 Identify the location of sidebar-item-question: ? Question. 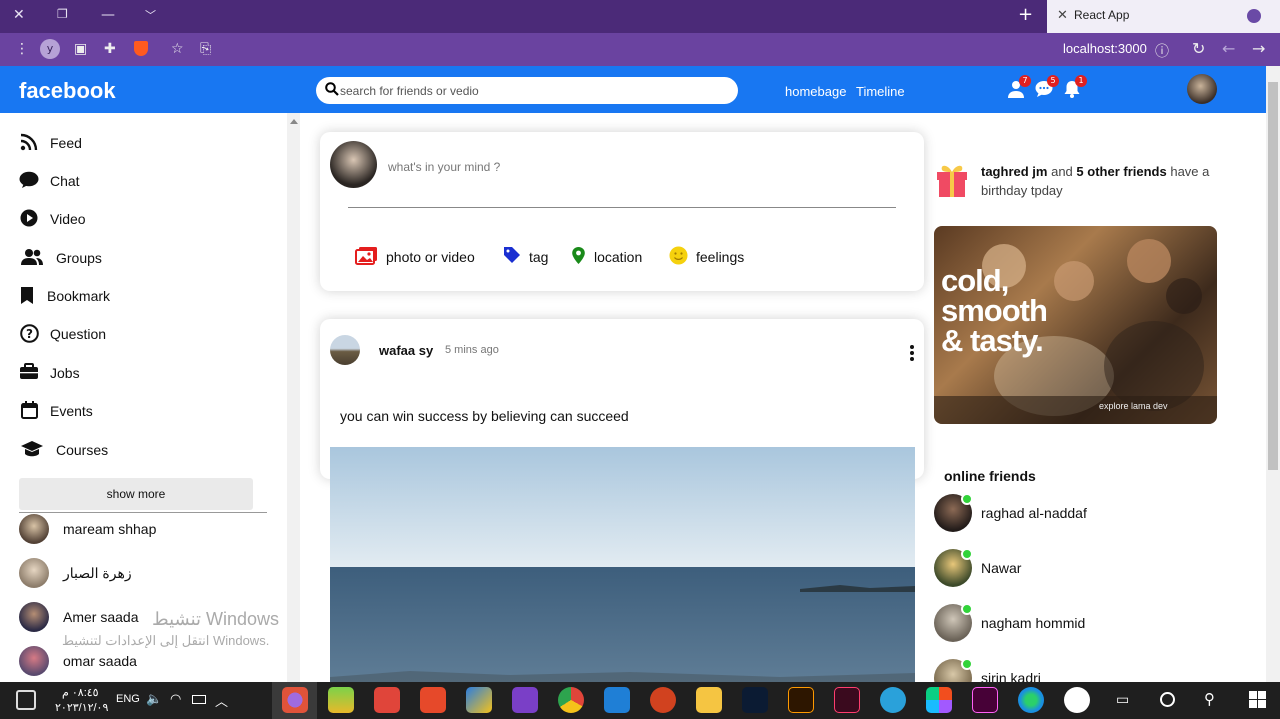
(62, 334).